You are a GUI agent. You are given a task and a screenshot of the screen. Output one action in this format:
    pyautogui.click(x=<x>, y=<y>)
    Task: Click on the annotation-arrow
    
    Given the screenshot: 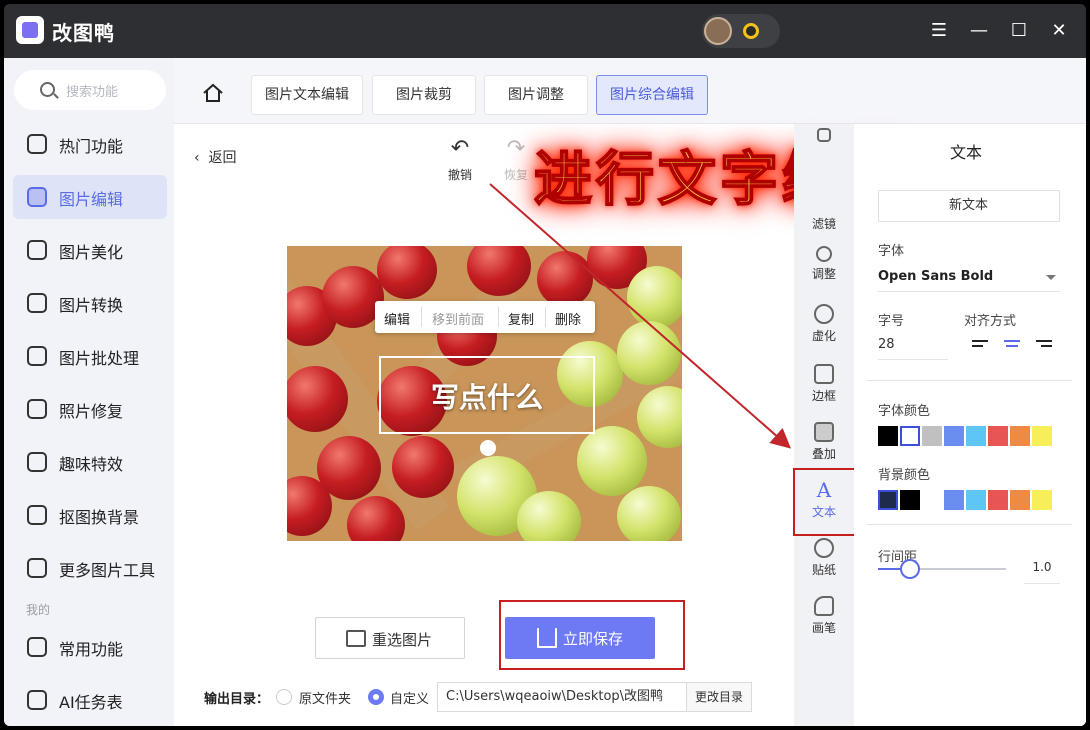 What is the action you would take?
    pyautogui.click(x=640, y=316)
    